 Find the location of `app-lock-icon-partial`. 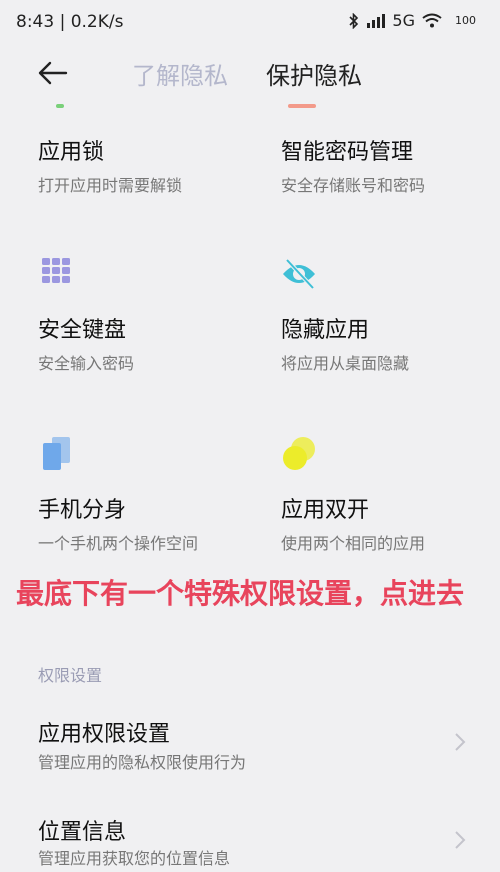

app-lock-icon-partial is located at coordinates (60, 106).